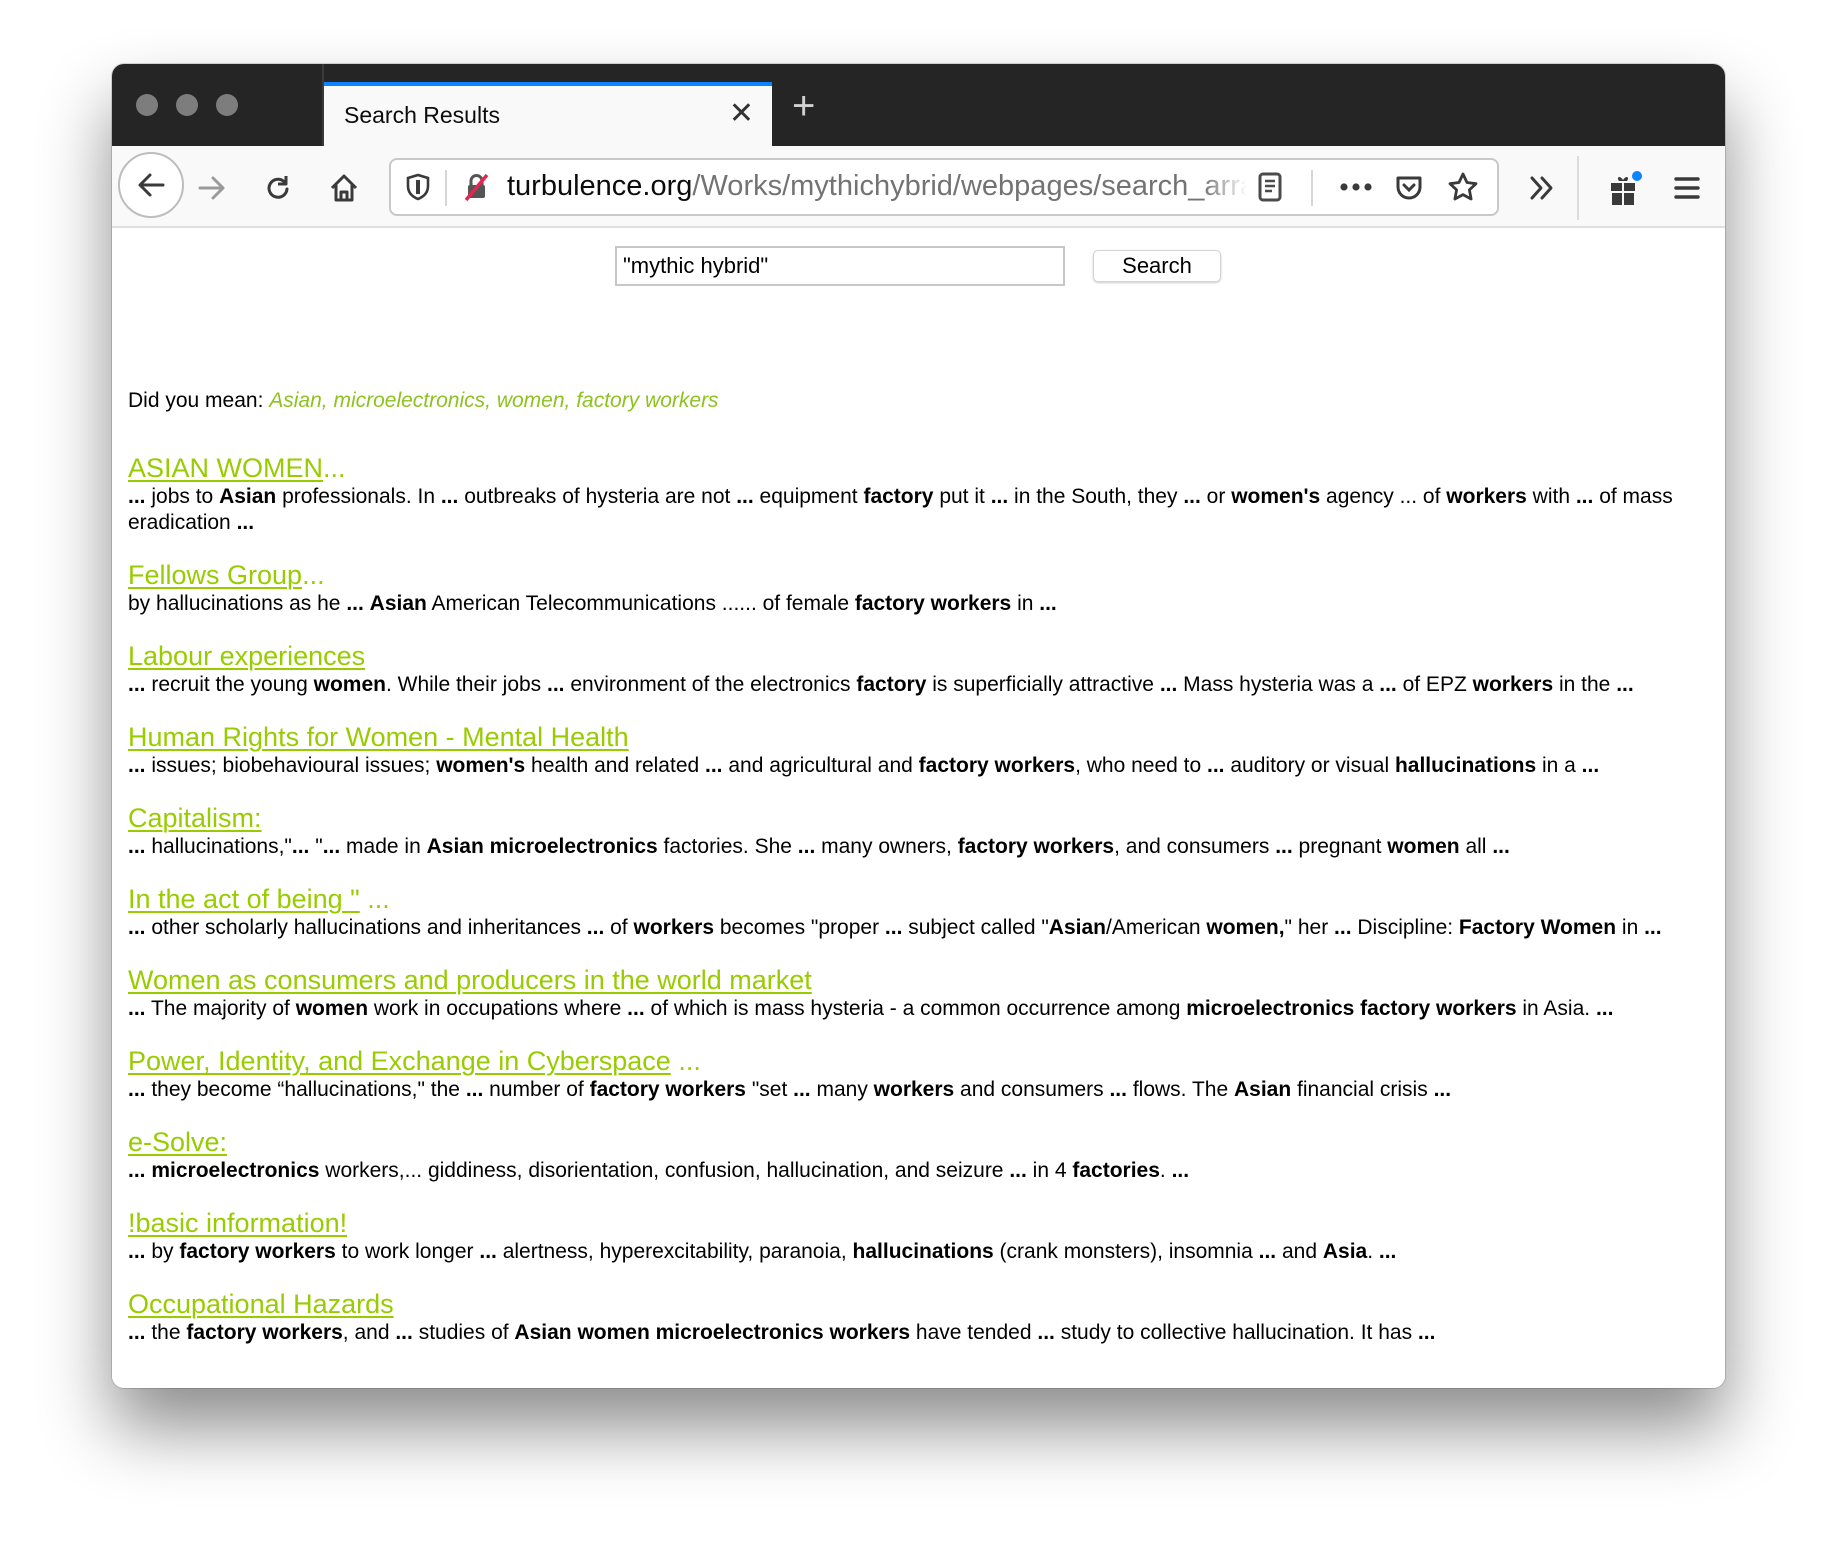  Describe the element at coordinates (215, 575) in the screenshot. I see `result-link: Fellows Group` at that location.